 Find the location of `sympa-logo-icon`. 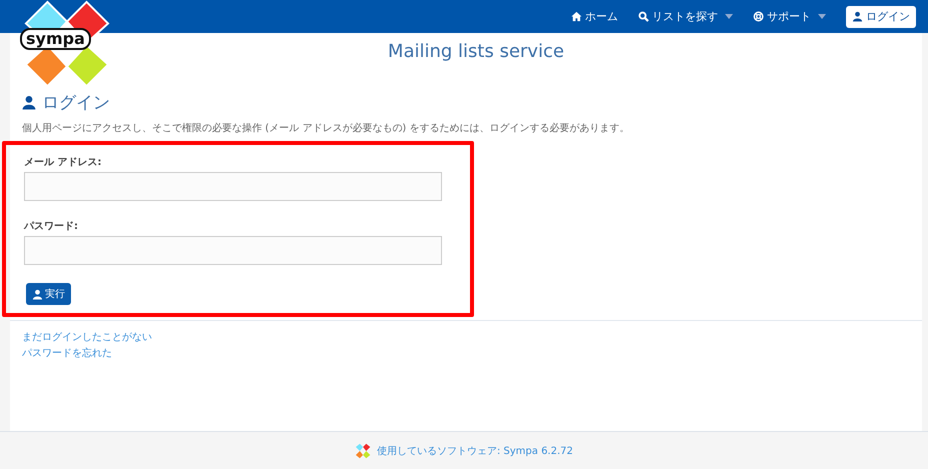

sympa-logo-icon is located at coordinates (362, 450).